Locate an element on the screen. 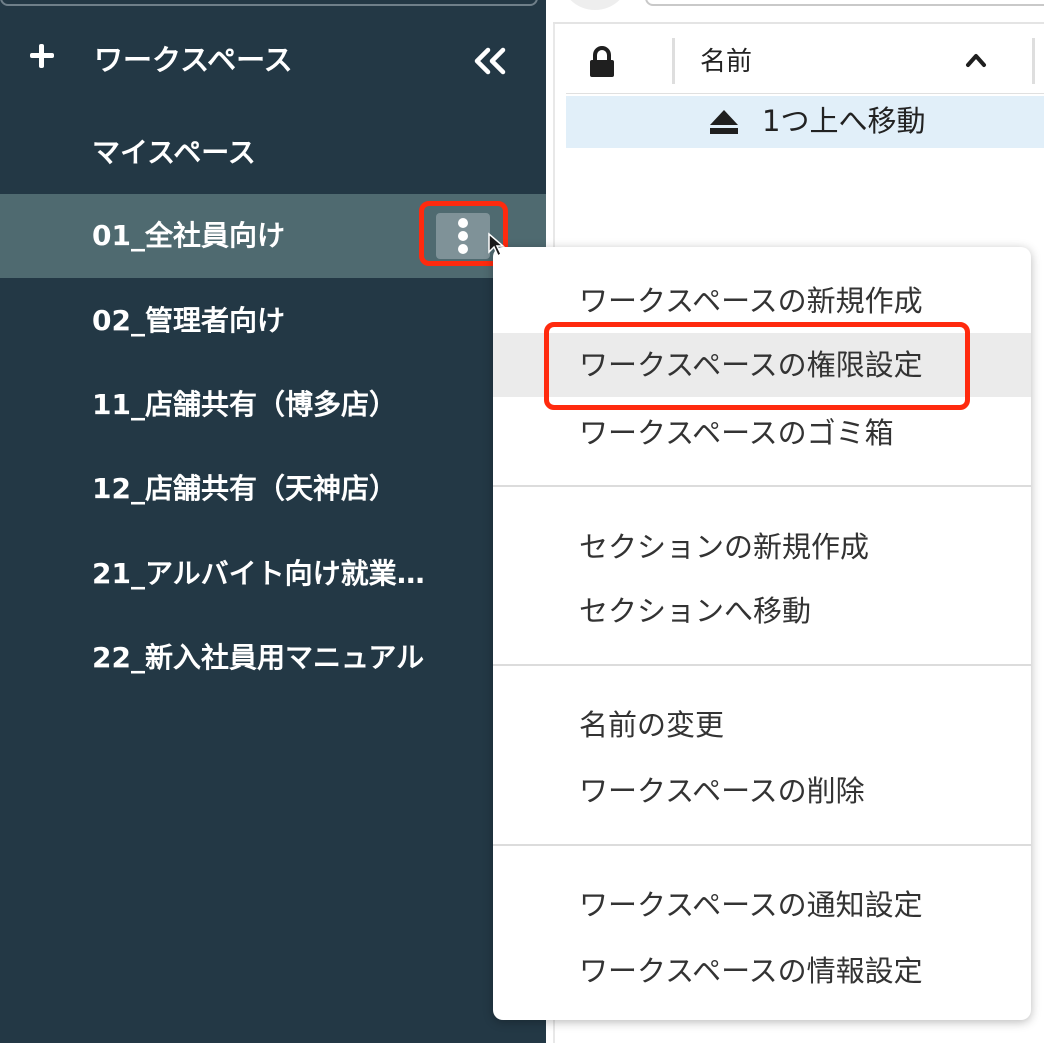  file-list-header: 名前 is located at coordinates (805, 62).